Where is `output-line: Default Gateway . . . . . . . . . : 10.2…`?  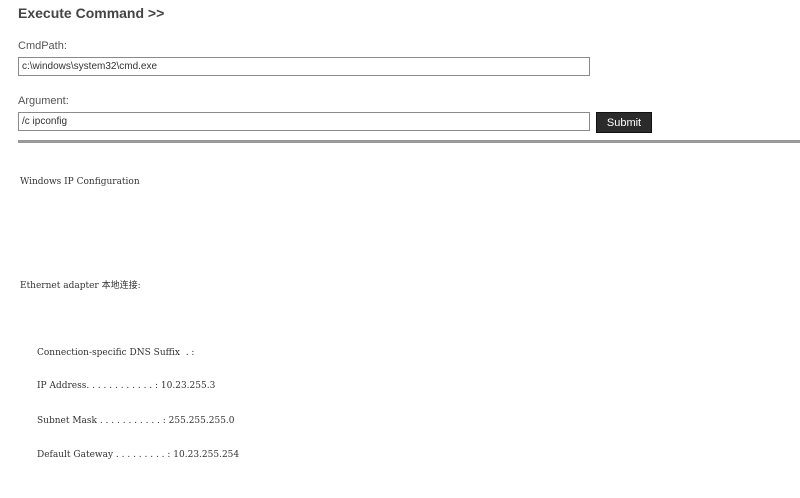
output-line: Default Gateway . . . . . . . . . : 10.2… is located at coordinates (138, 455).